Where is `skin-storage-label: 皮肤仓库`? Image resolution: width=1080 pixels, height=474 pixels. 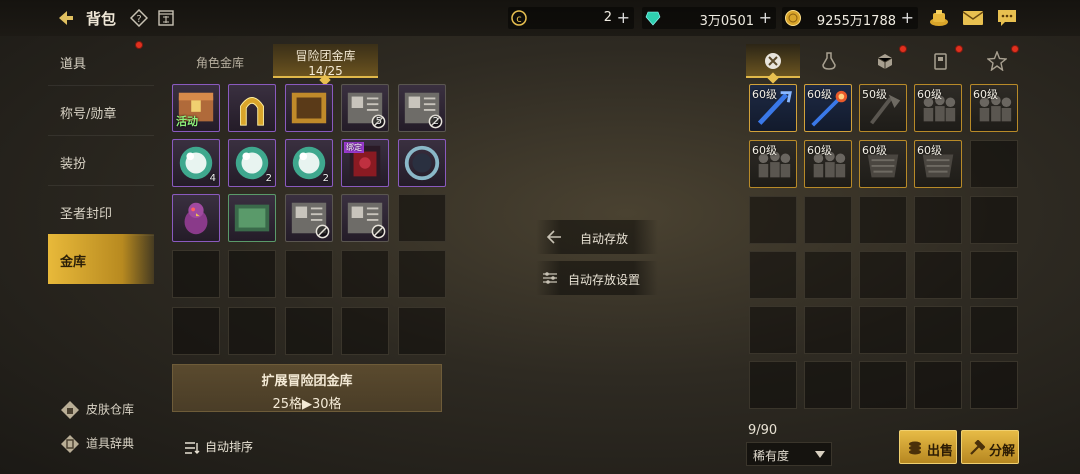 skin-storage-label: 皮肤仓库 is located at coordinates (110, 409).